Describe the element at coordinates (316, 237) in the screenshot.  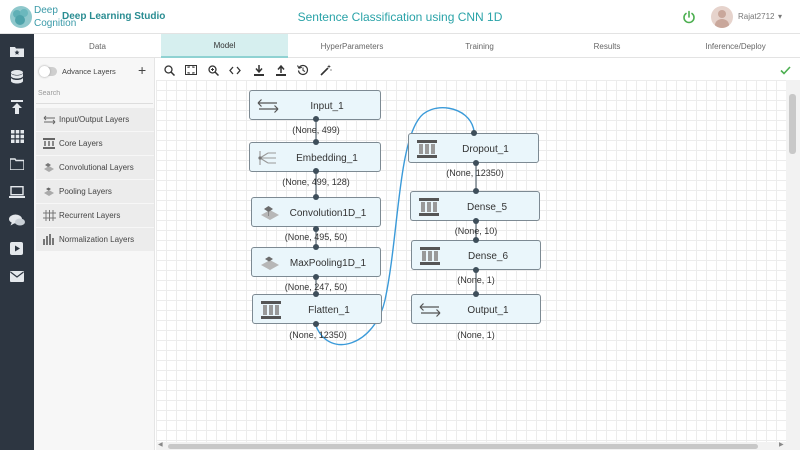
I see `layer-output-shape: (None, 495, 50)` at that location.